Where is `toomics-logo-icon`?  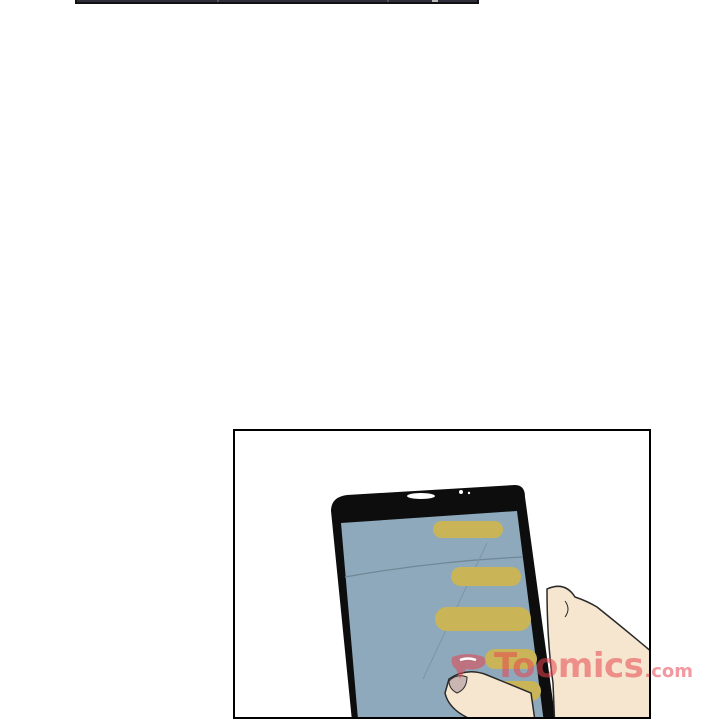
toomics-logo-icon is located at coordinates (468, 666).